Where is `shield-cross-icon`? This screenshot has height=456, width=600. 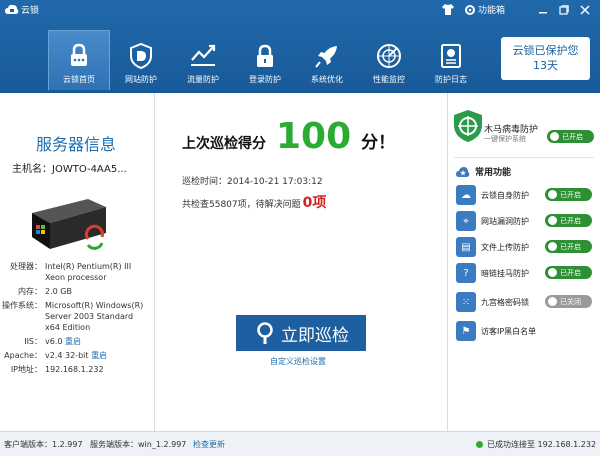
shield-cross-icon is located at coordinates (468, 126).